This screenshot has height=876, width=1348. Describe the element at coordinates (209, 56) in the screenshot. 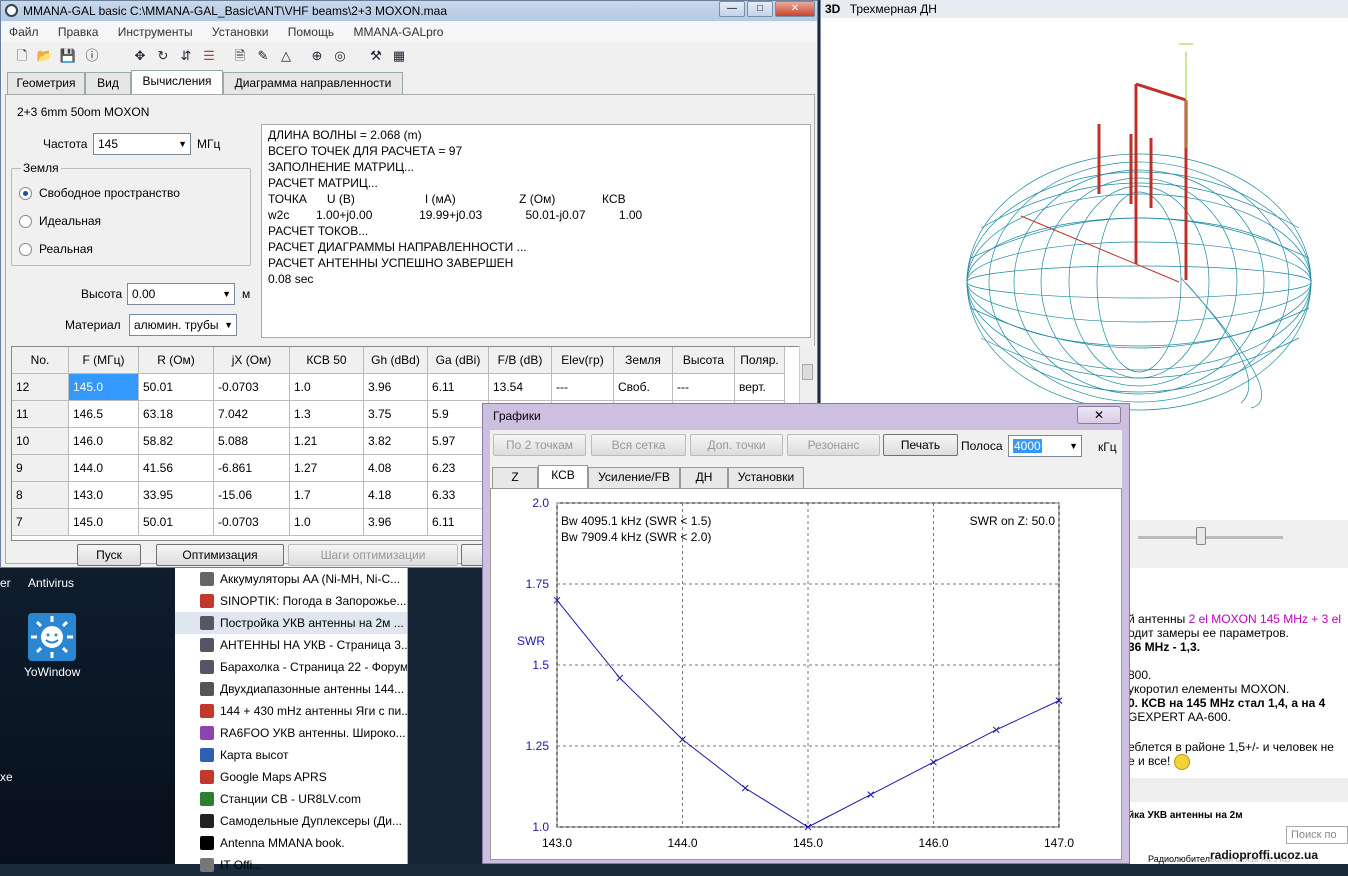

I see `elements-icon: ☰` at that location.